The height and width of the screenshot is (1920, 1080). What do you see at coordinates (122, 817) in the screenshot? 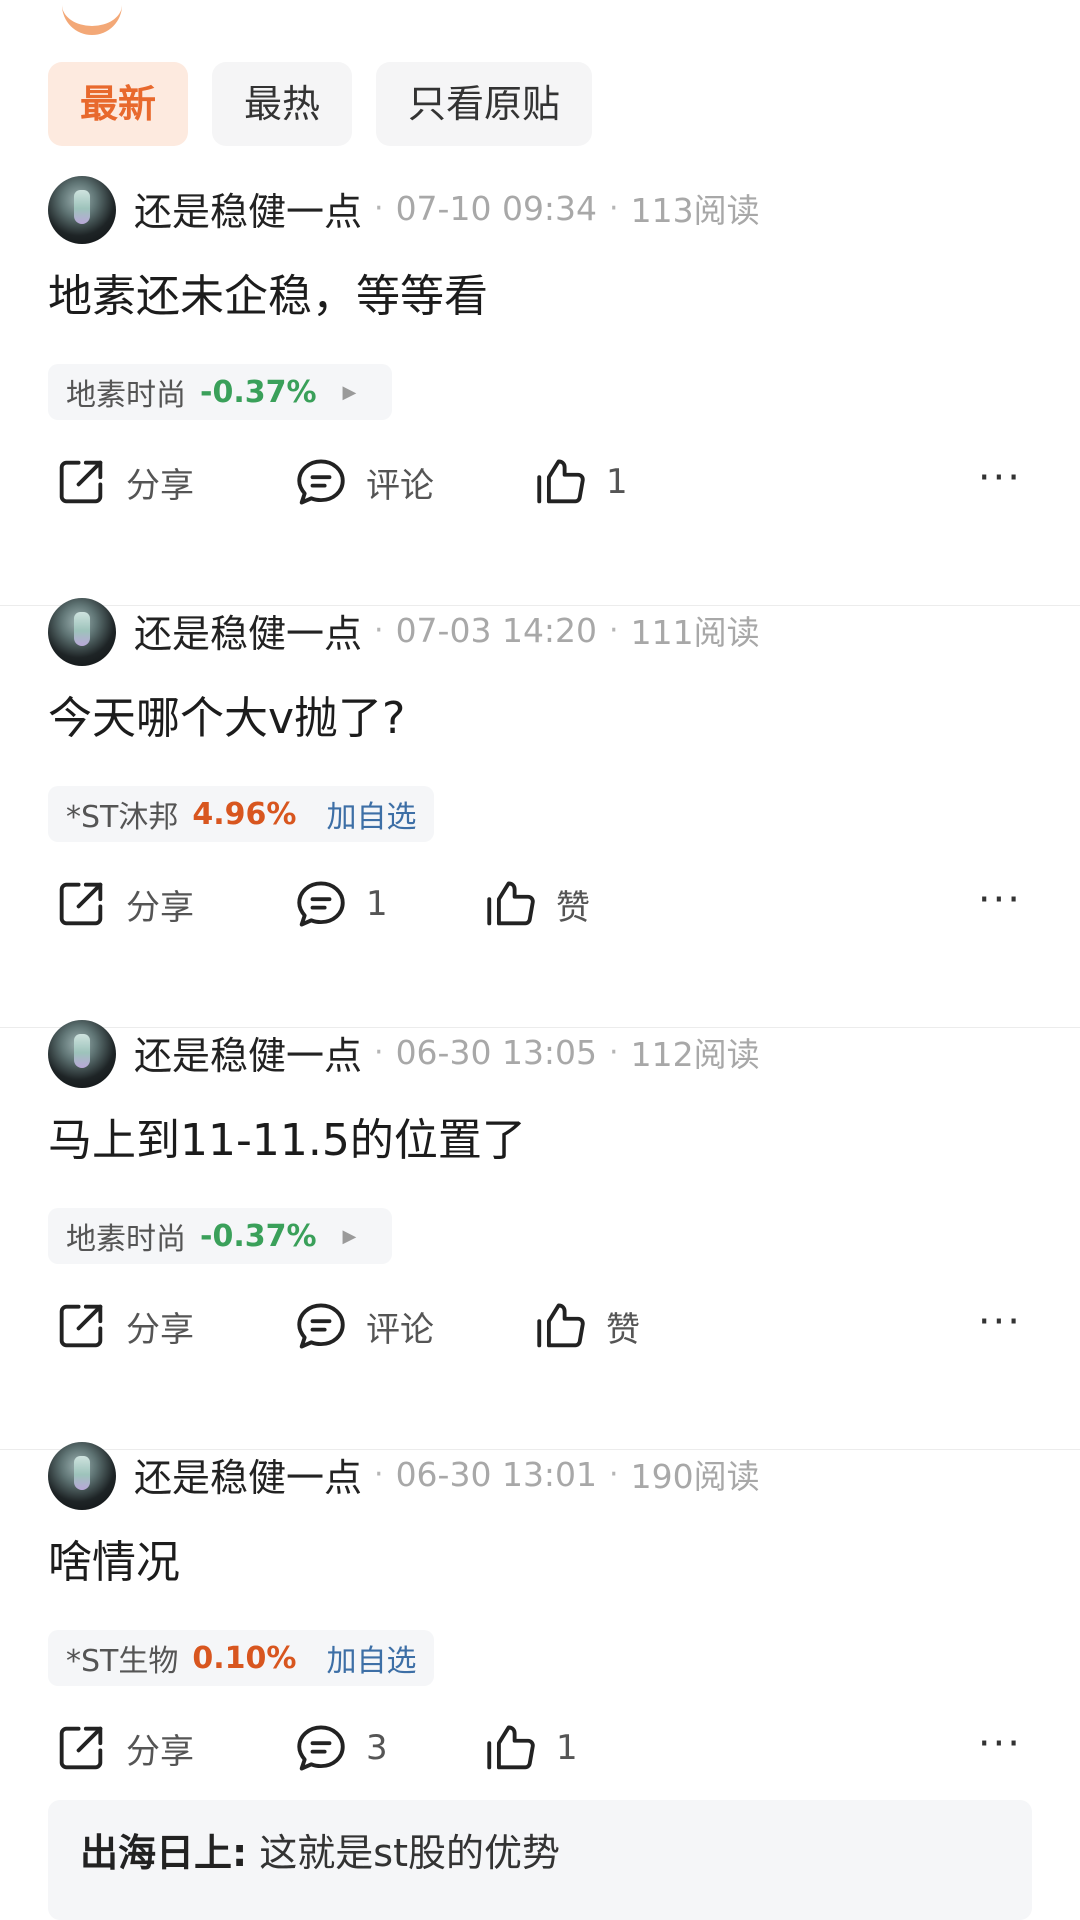
I see `stock-name: *ST沐邦` at bounding box center [122, 817].